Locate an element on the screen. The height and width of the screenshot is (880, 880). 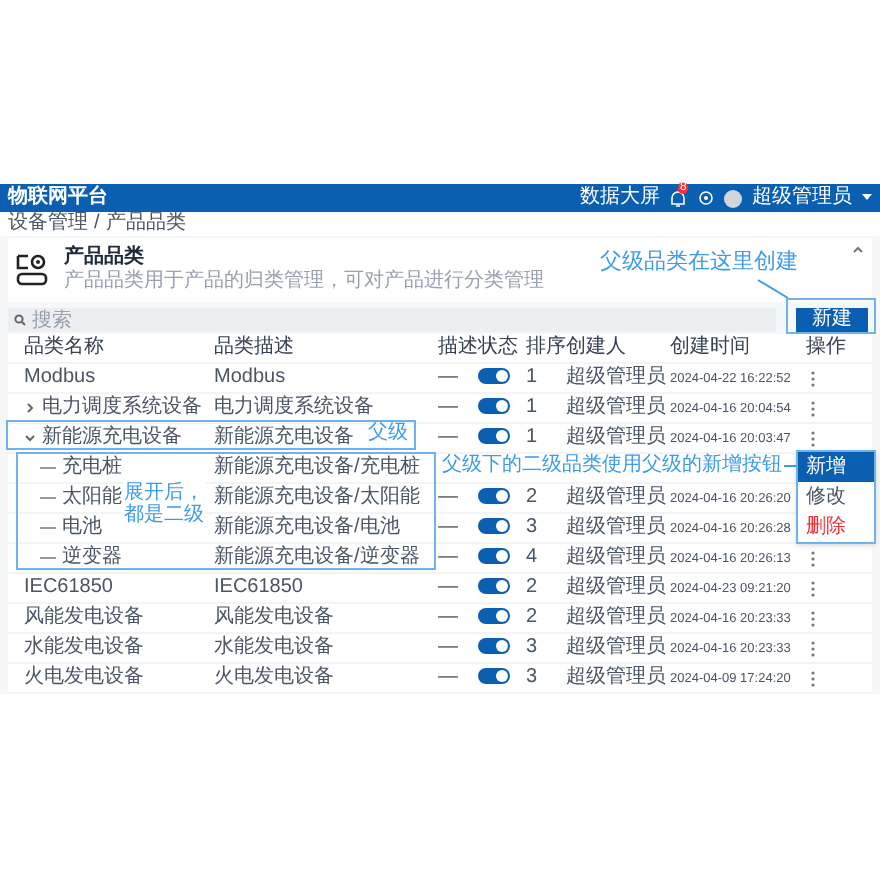
breadcrumb-current: 产品品类 is located at coordinates (145, 224).